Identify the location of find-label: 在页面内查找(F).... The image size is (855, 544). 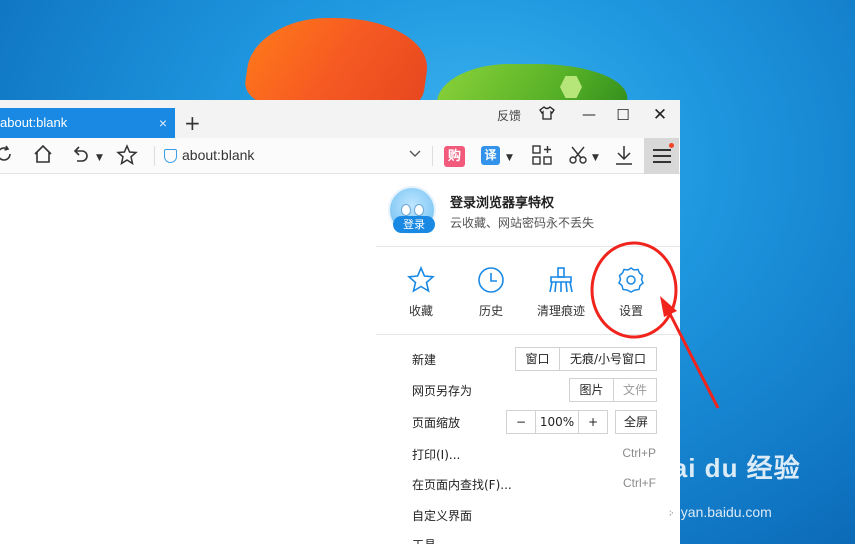
(462, 485).